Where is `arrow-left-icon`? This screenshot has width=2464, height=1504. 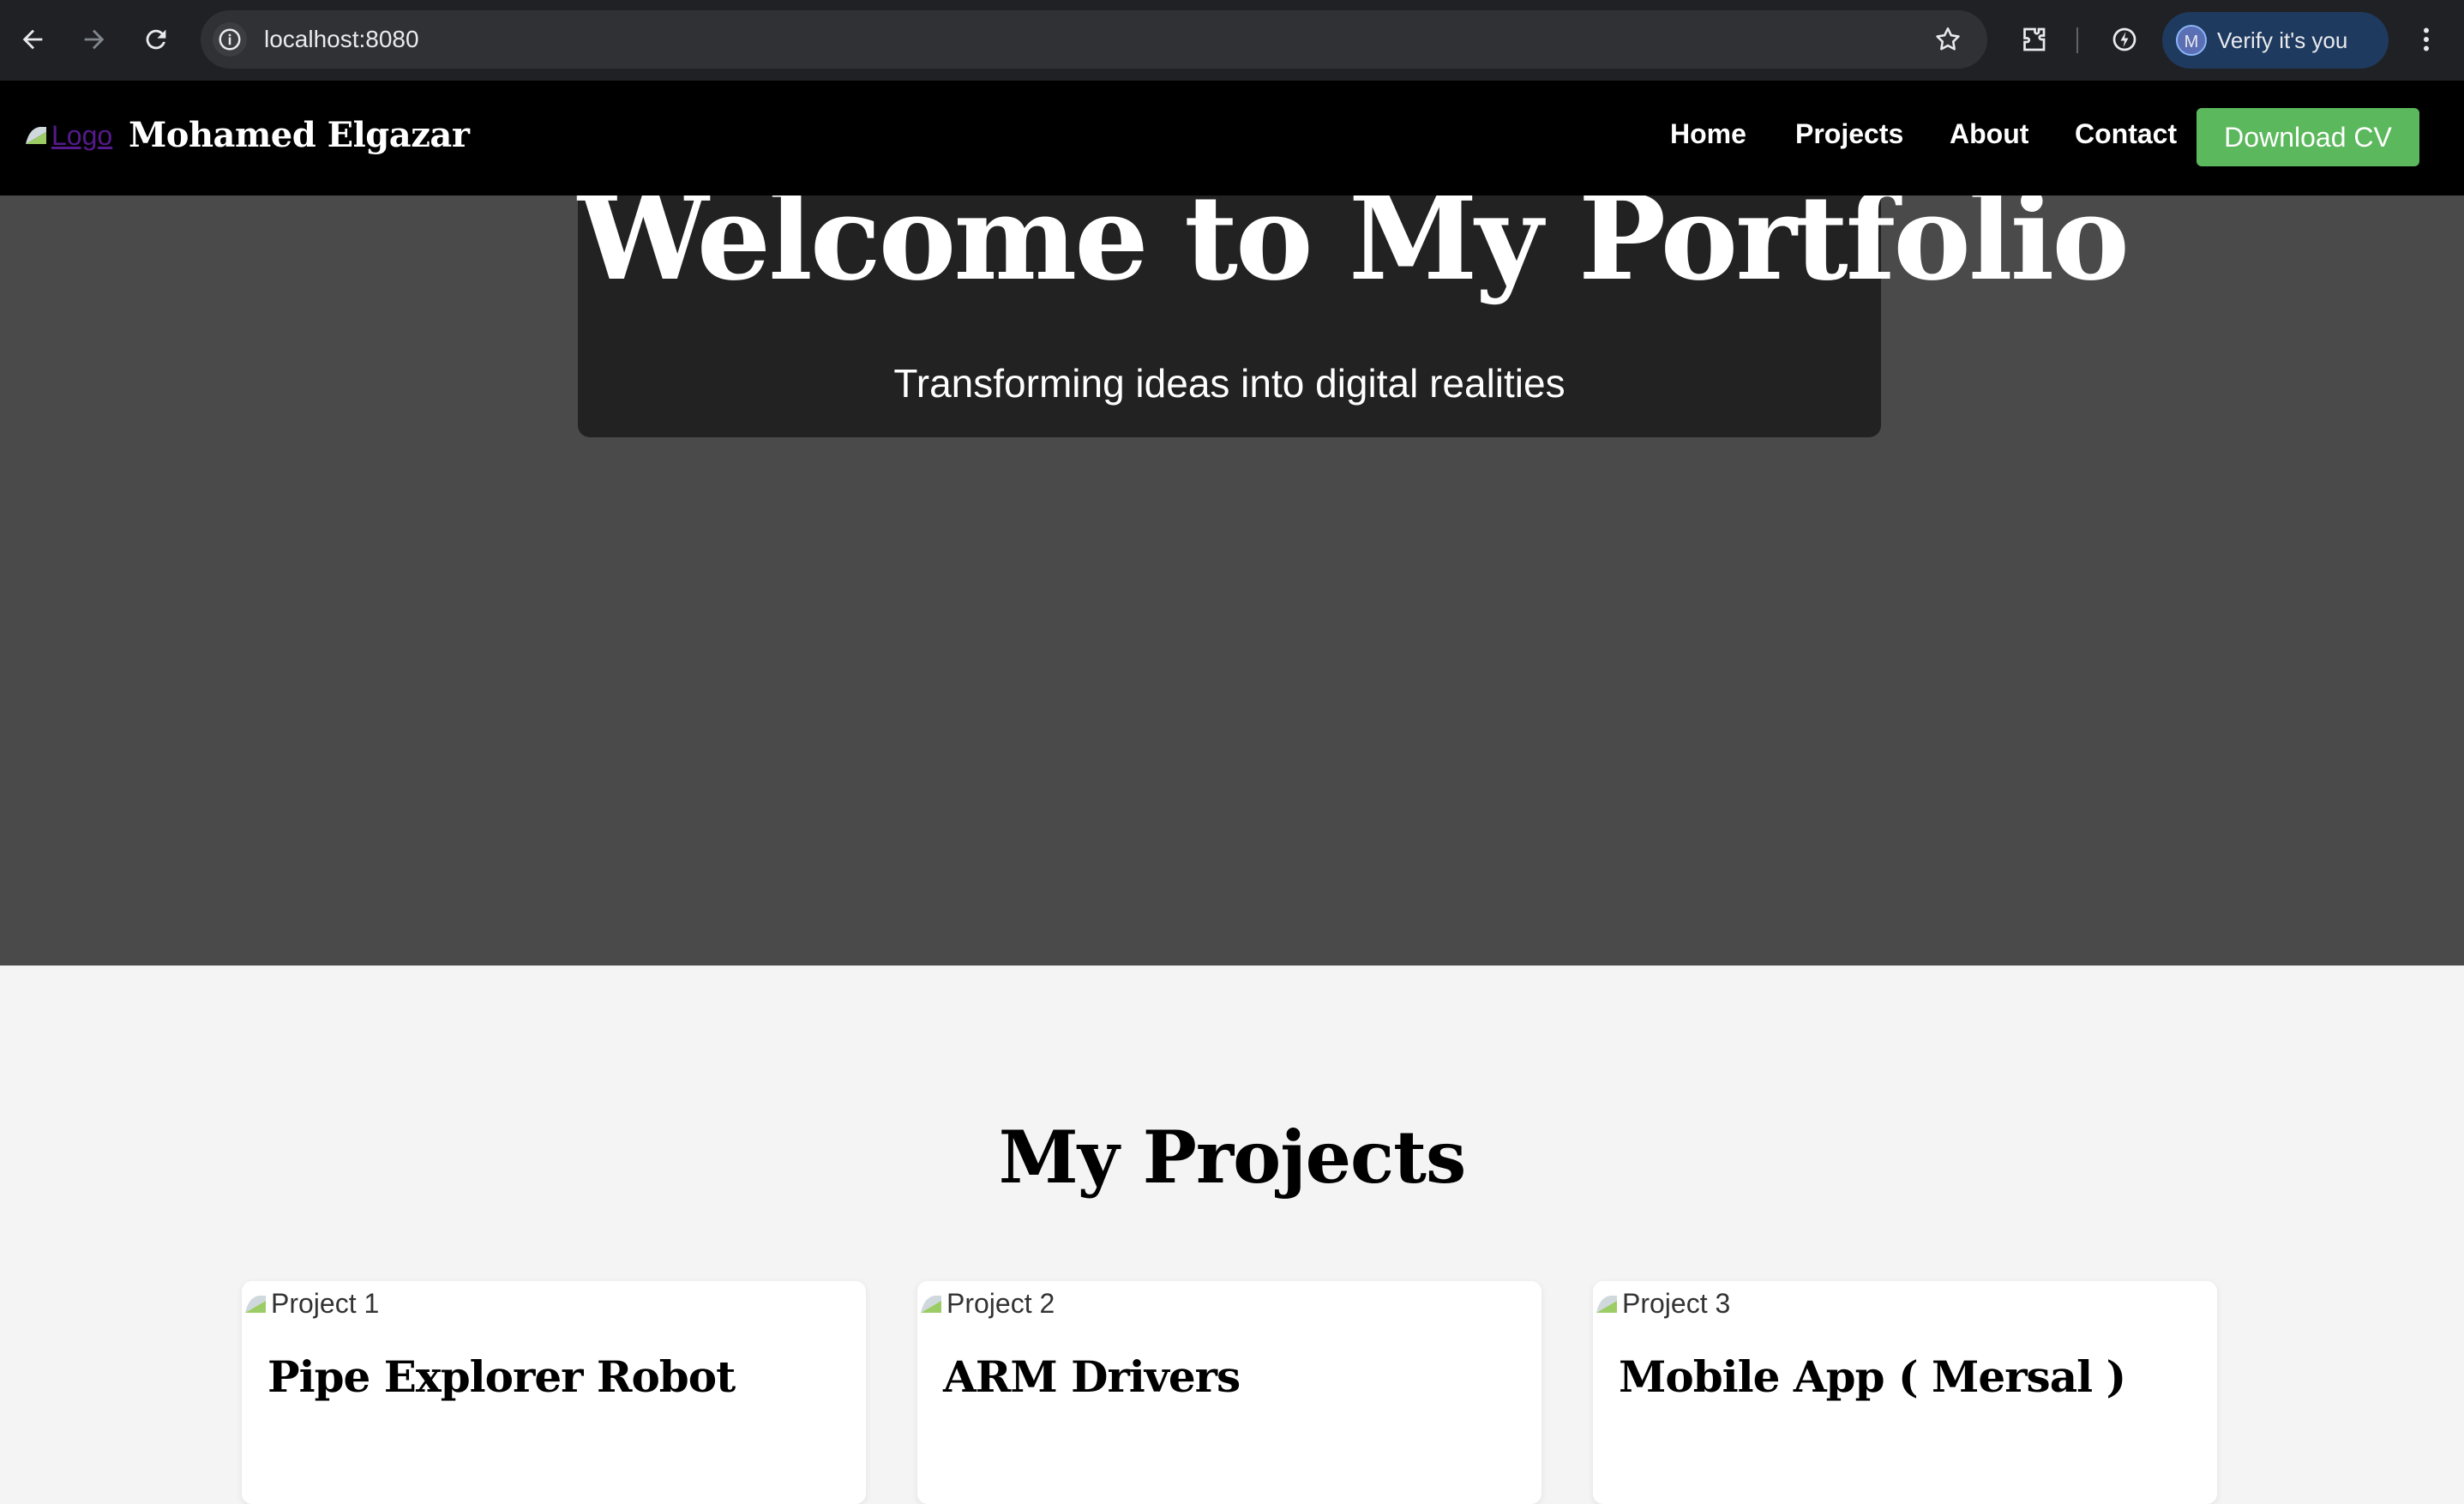 arrow-left-icon is located at coordinates (32, 39).